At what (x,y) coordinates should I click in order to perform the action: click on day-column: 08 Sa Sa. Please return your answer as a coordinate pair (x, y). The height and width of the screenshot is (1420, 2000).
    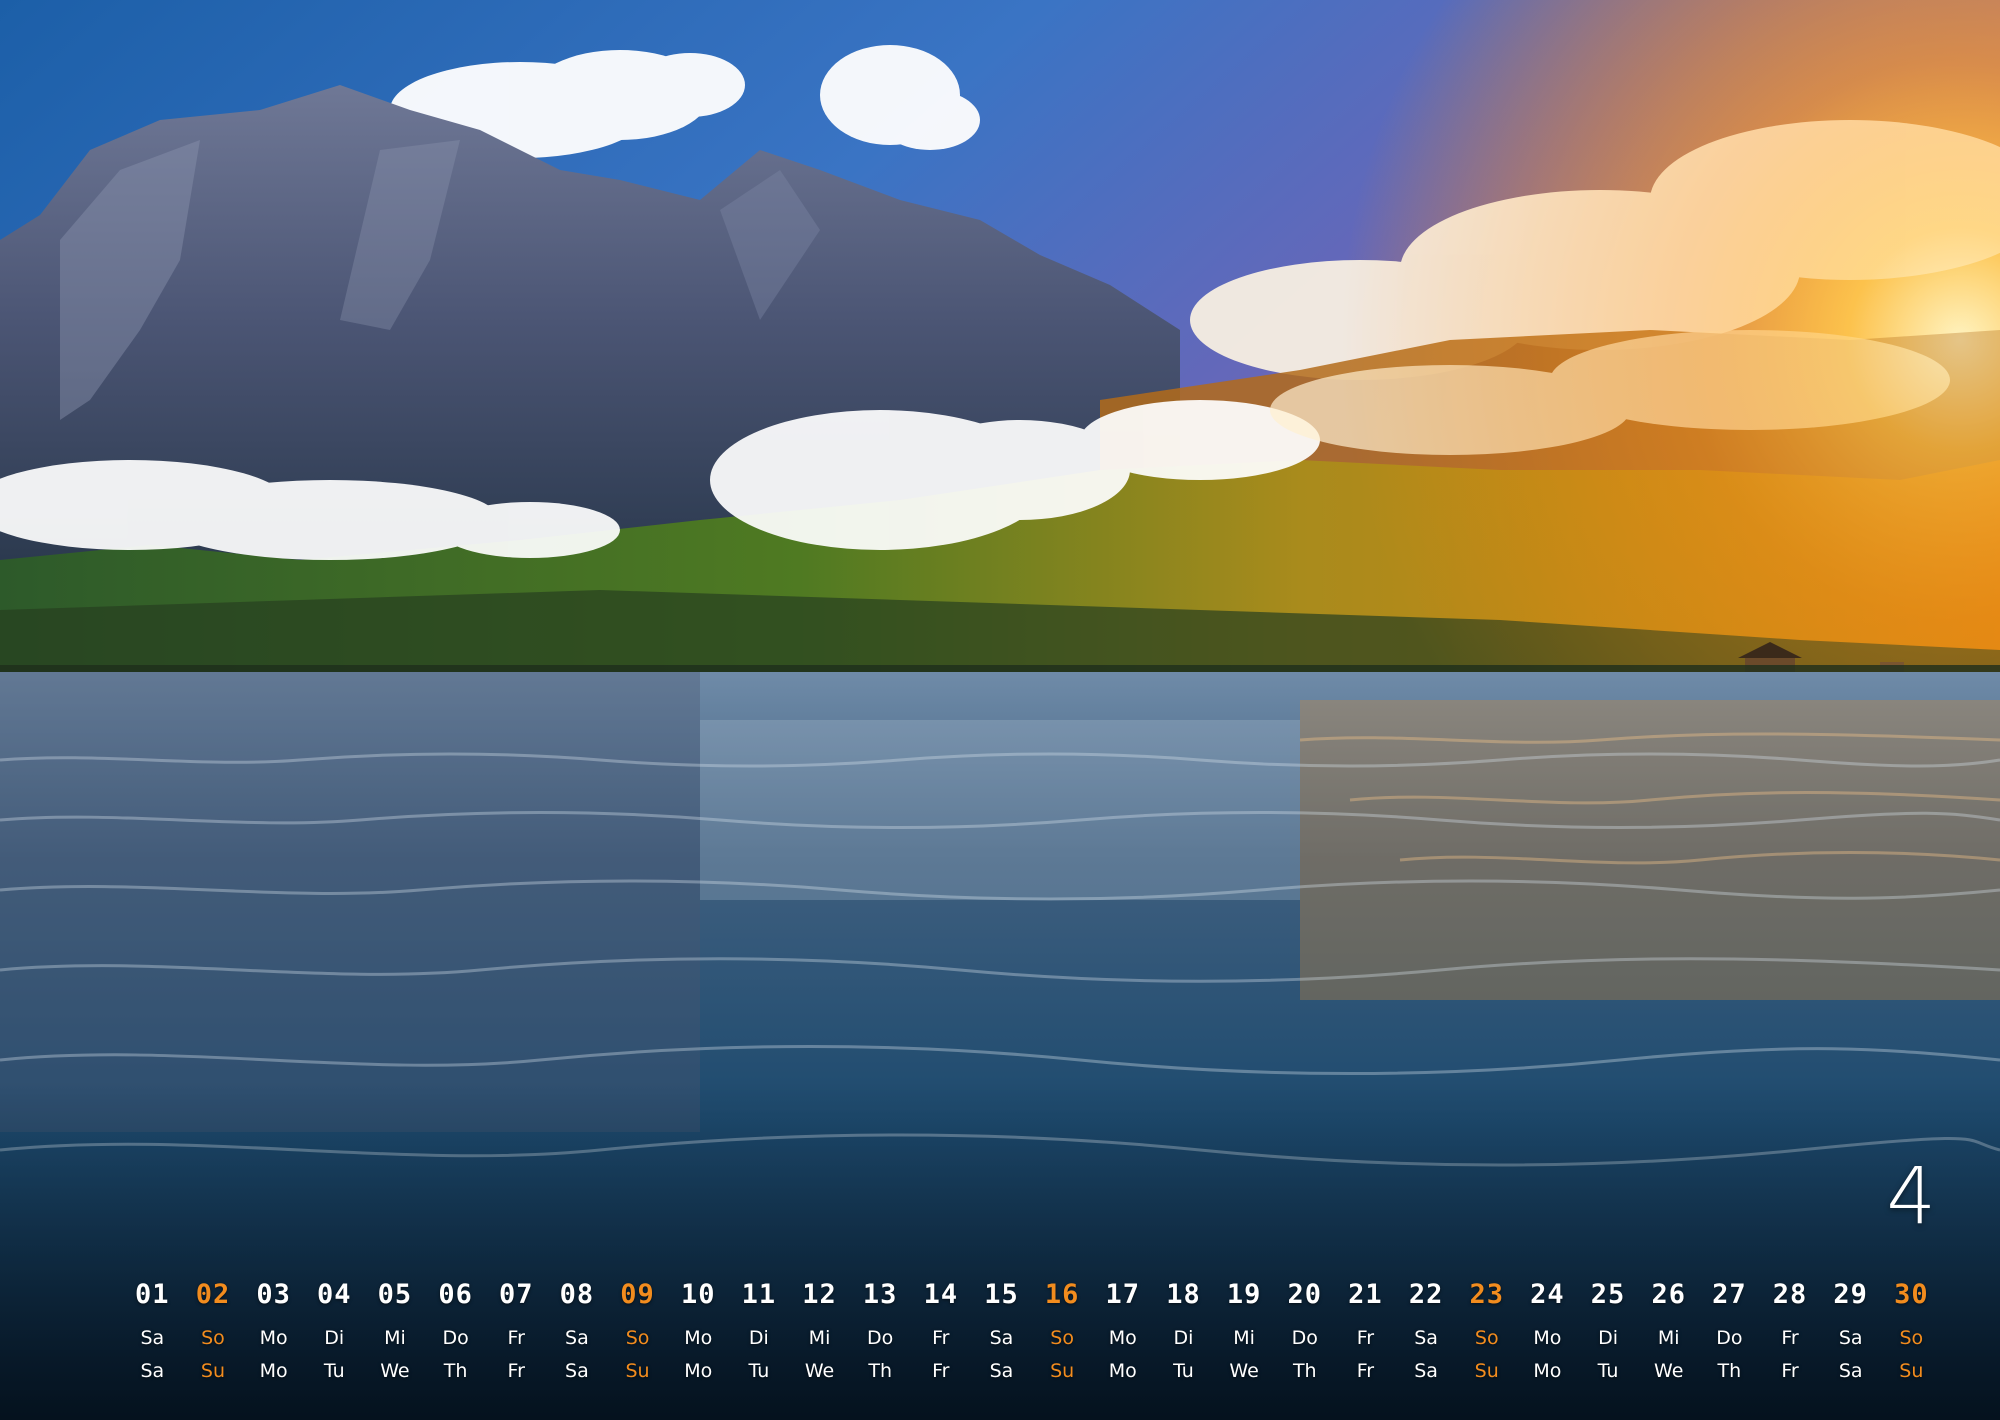
    Looking at the image, I should click on (577, 1333).